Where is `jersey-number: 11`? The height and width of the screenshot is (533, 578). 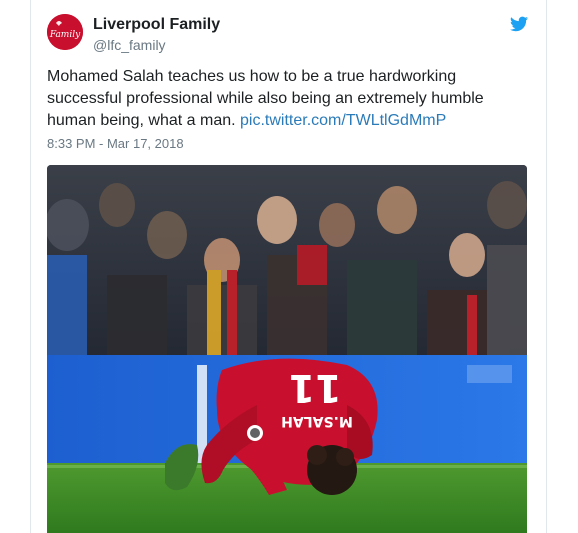 jersey-number: 11 is located at coordinates (315, 388).